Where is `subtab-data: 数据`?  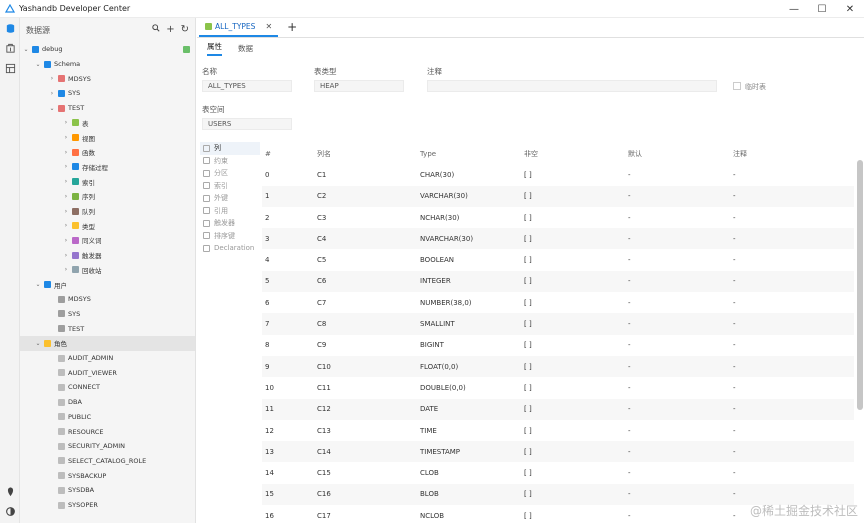 subtab-data: 数据 is located at coordinates (245, 48).